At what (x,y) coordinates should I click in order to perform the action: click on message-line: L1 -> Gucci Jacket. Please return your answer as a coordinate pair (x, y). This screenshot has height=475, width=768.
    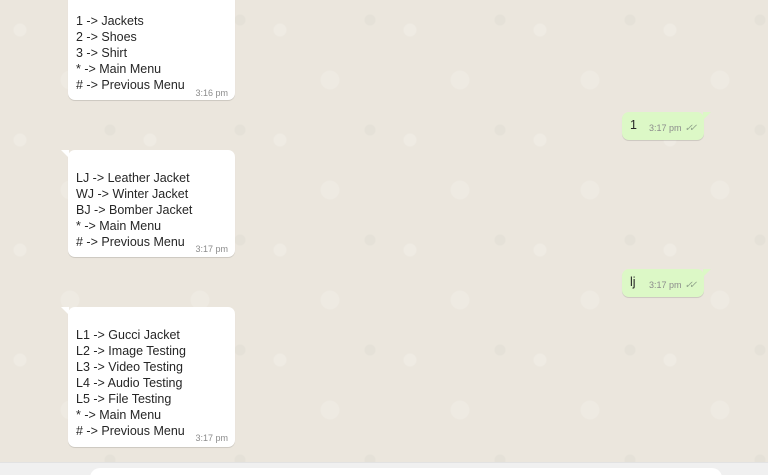
    Looking at the image, I should click on (128, 335).